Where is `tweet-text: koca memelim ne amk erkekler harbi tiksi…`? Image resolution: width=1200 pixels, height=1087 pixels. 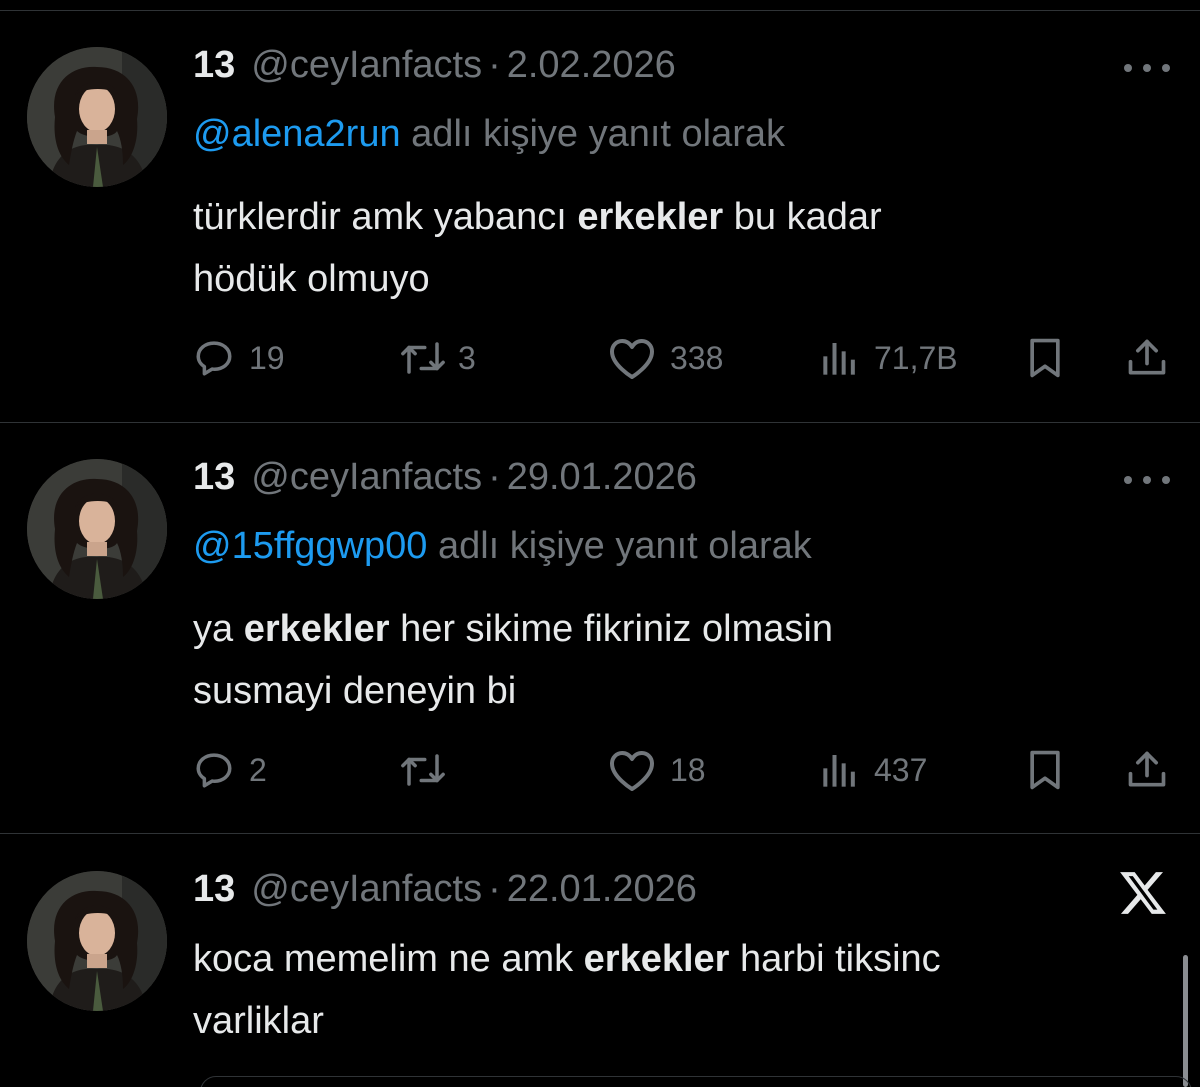 tweet-text: koca memelim ne amk erkekler harbi tiksi… is located at coordinates (673, 990).